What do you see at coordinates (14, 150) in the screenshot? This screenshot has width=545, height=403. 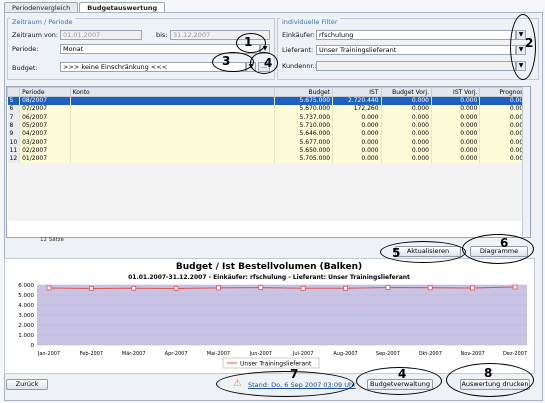 I see `table-cell: 11` at bounding box center [14, 150].